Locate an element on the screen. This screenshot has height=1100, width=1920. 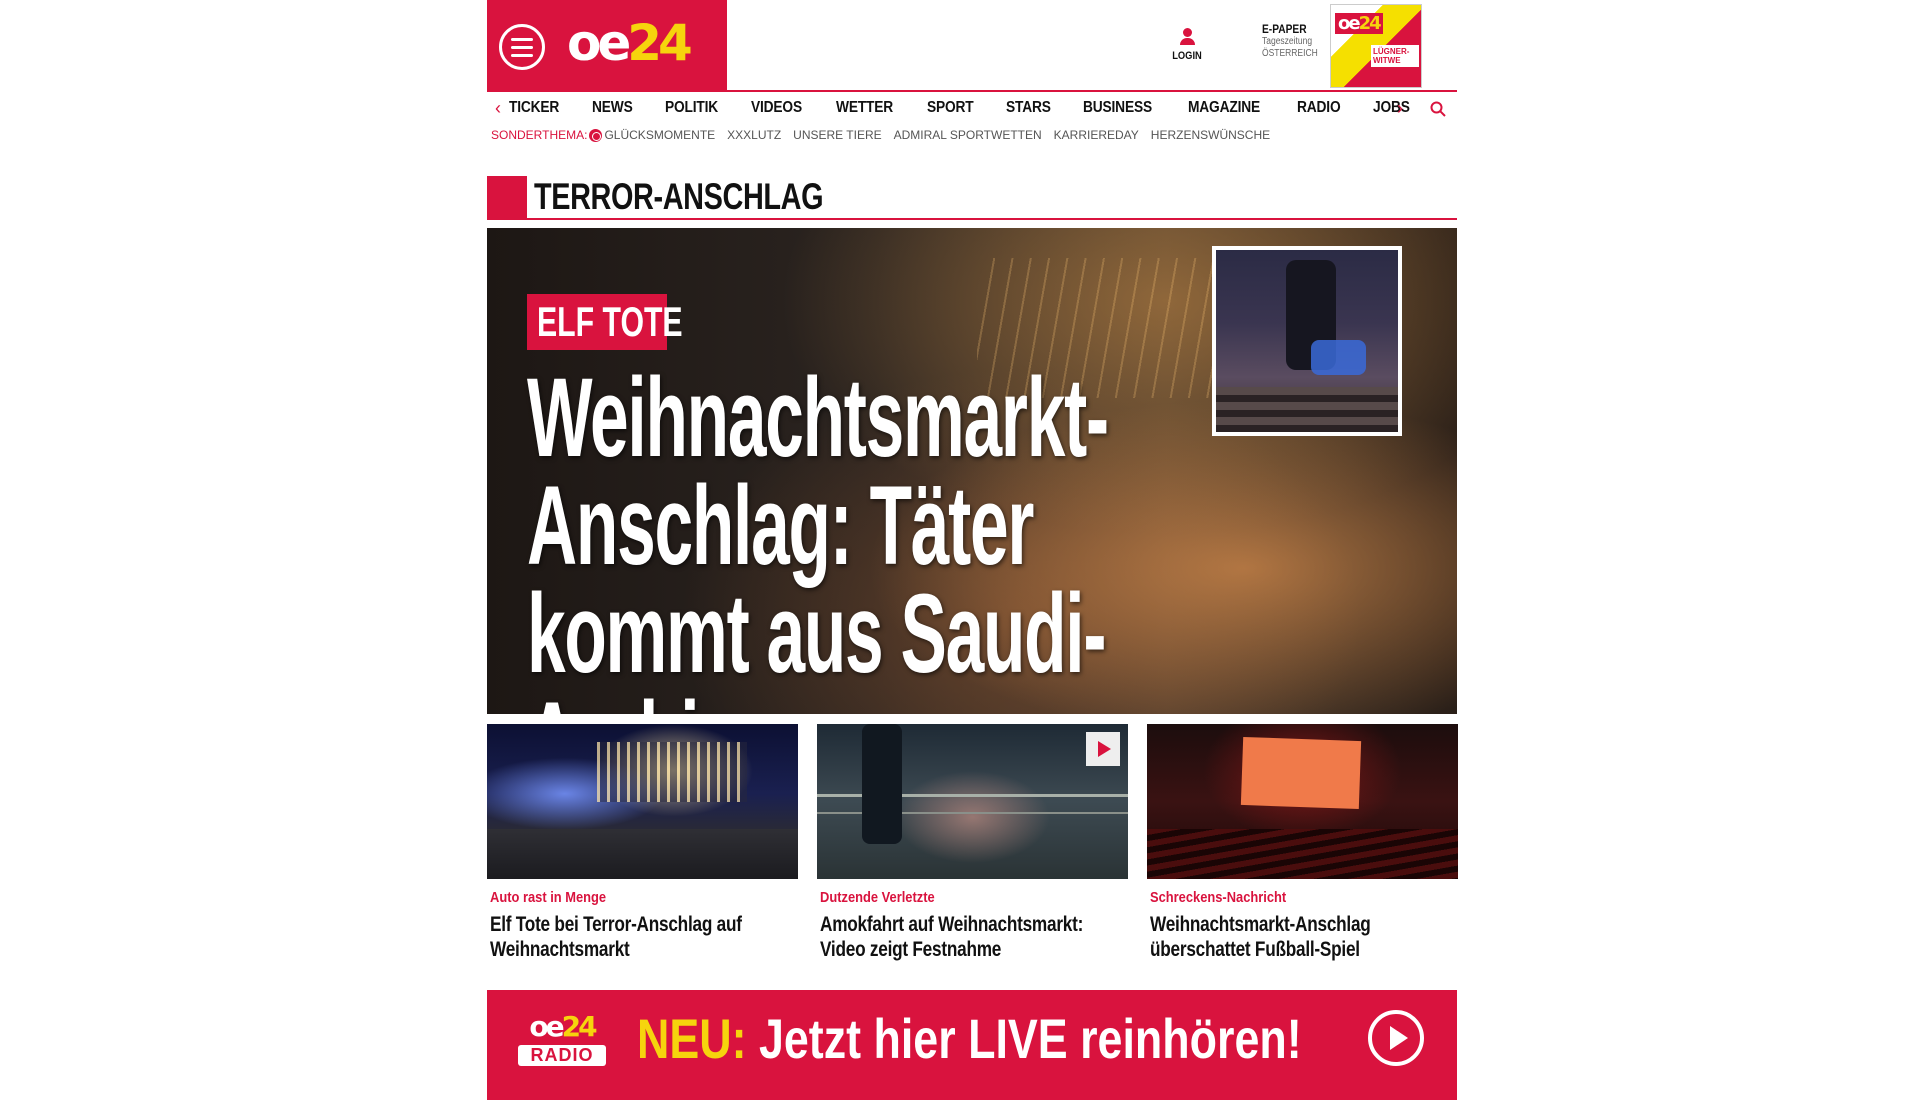
hero-badge: ELF TOTE is located at coordinates (605, 322).